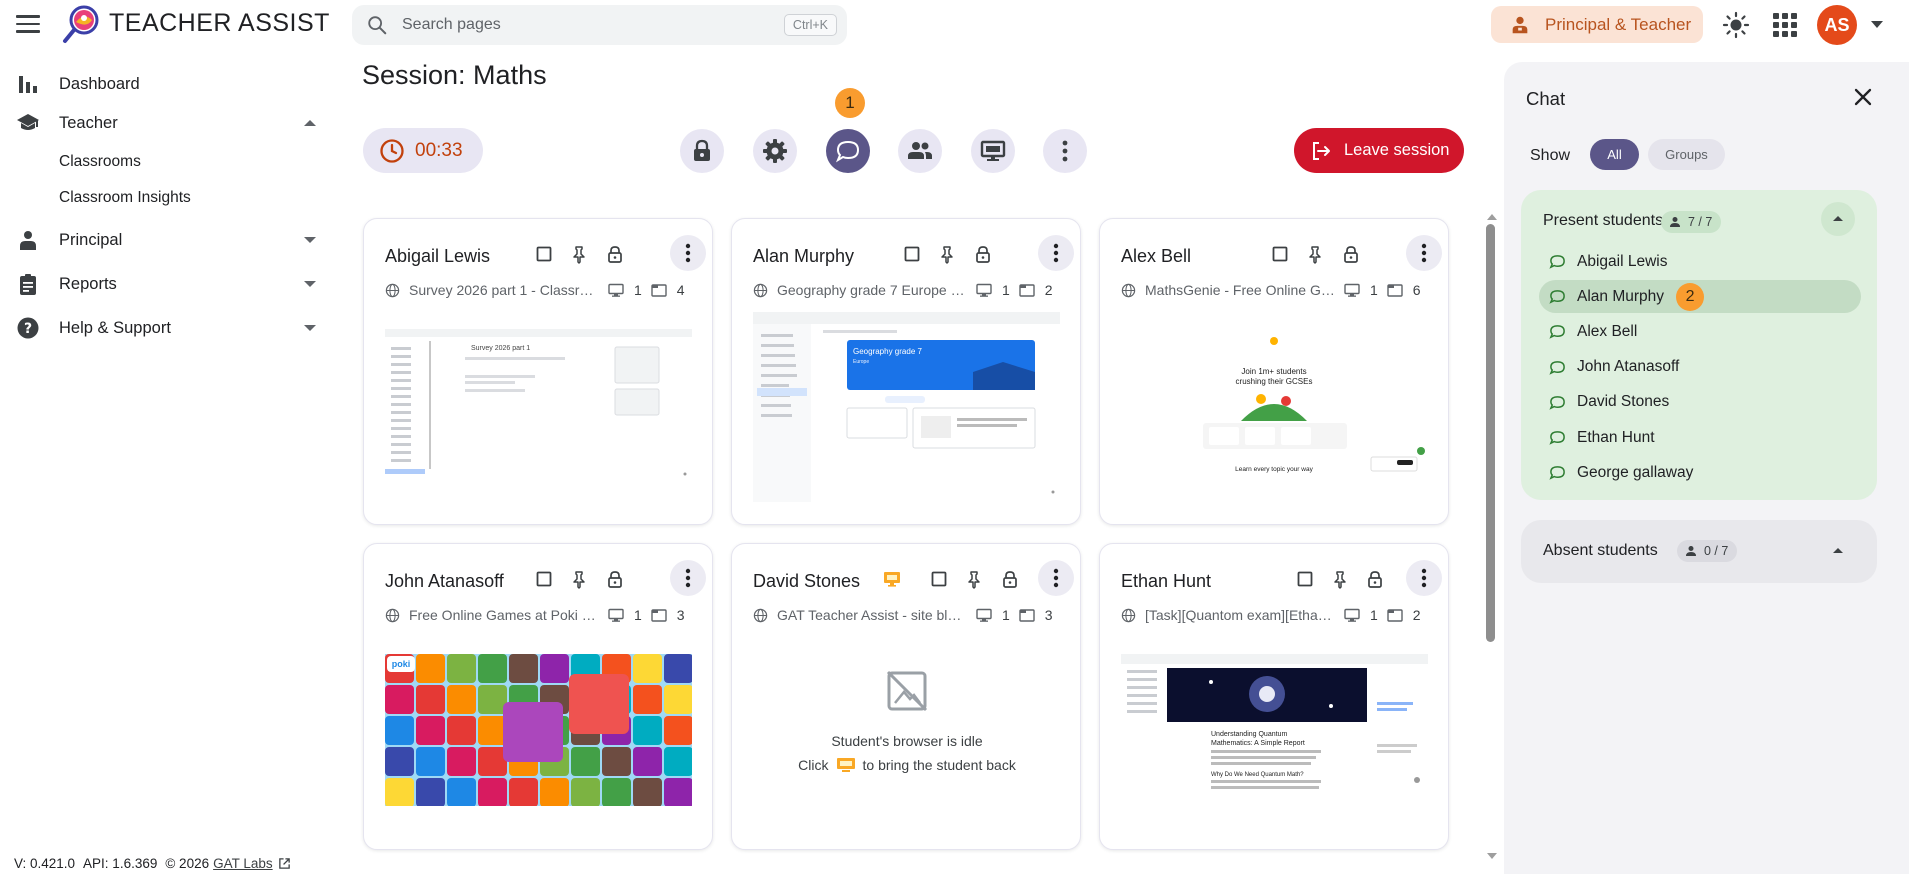 This screenshot has width=1909, height=874. I want to click on chat-student-item: John Atanasoff, so click(1700, 367).